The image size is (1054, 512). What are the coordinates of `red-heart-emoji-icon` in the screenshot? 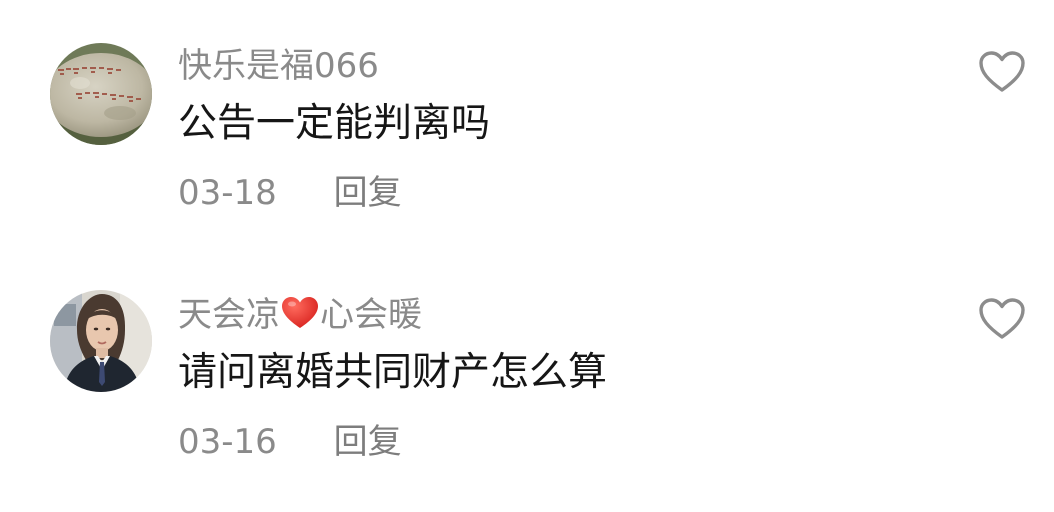 It's located at (300, 312).